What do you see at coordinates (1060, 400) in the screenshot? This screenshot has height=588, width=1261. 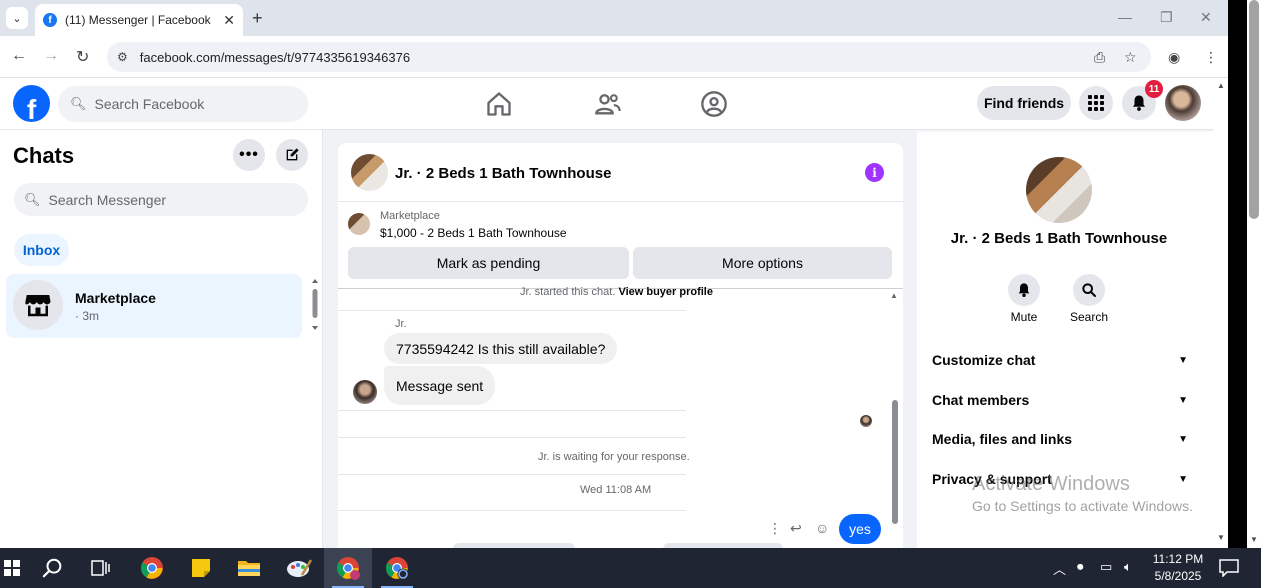 I see `chat-members-section: Chat members ▼` at bounding box center [1060, 400].